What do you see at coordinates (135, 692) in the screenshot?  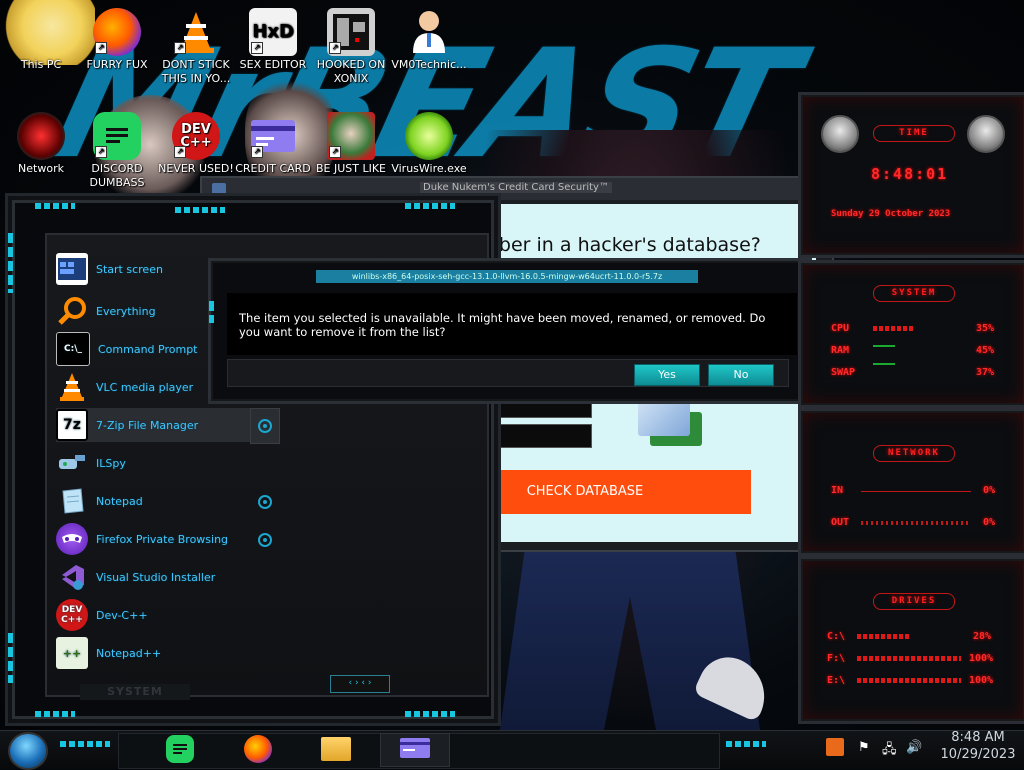 I see `start-menu-footer: SYSTEM` at bounding box center [135, 692].